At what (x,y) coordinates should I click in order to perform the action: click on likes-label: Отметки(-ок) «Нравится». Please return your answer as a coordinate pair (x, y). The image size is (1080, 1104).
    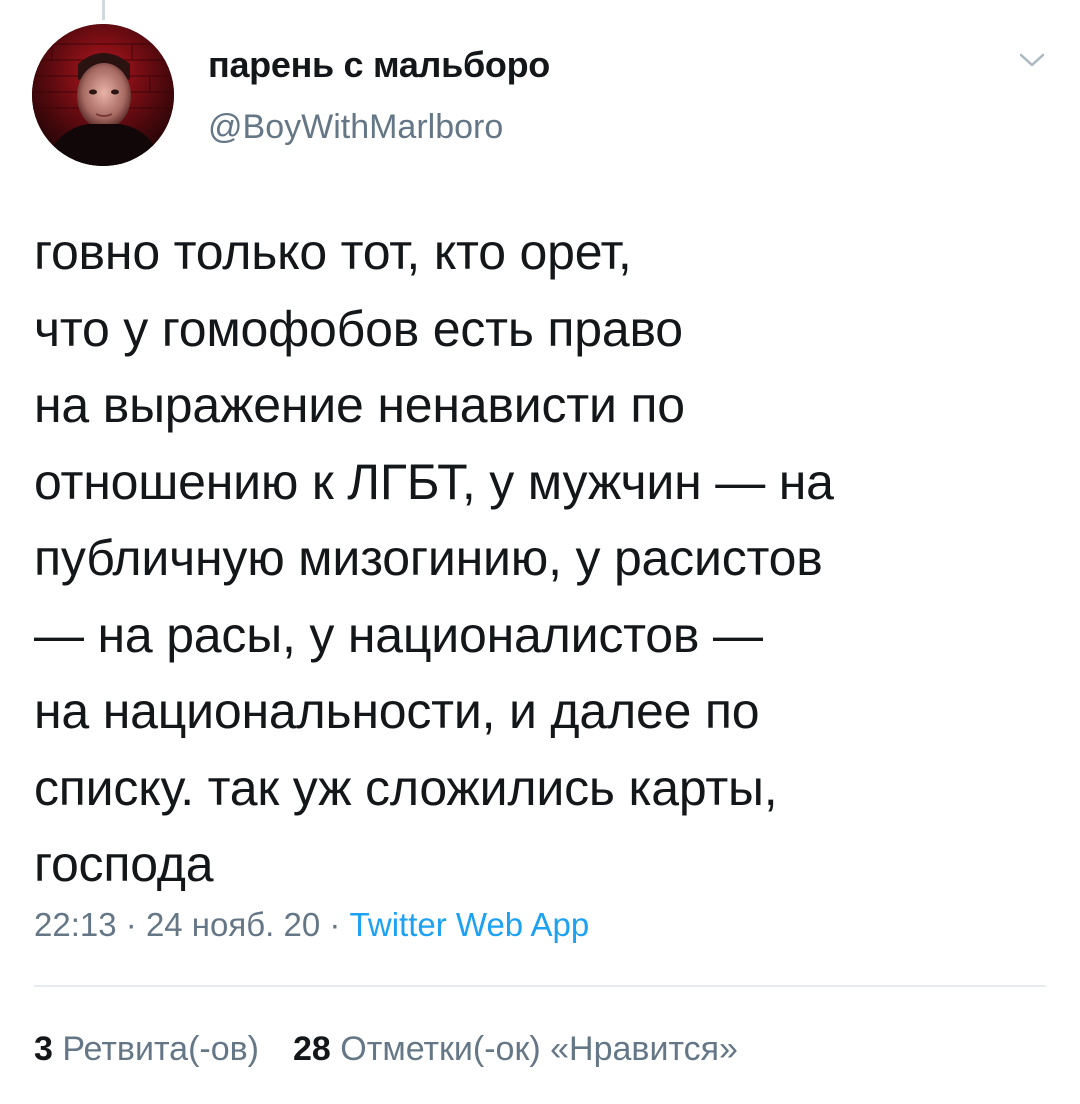
    Looking at the image, I should click on (539, 1049).